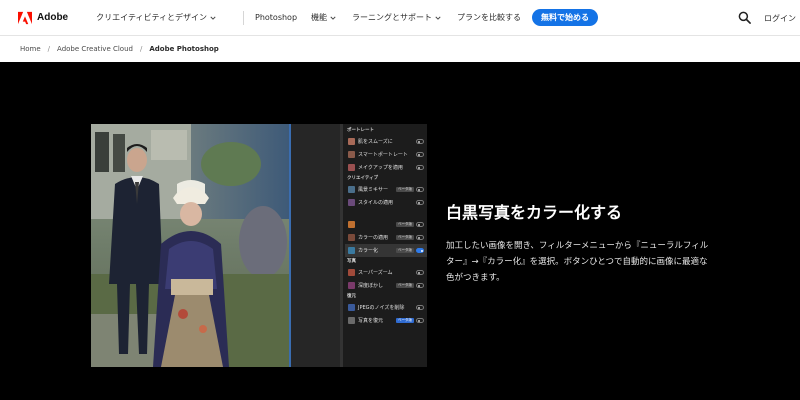 Image resolution: width=800 pixels, height=400 pixels. I want to click on filter-label: スマートポートレート, so click(383, 155).